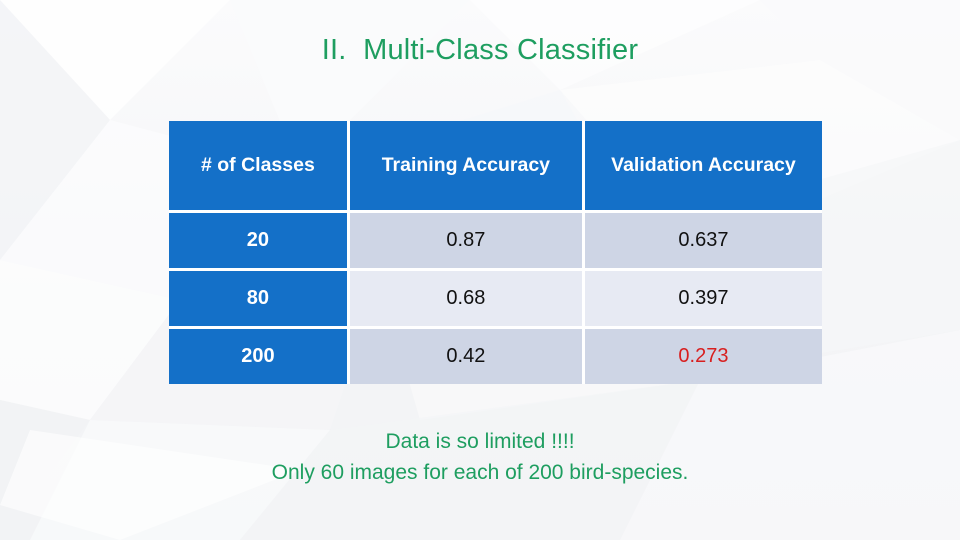 This screenshot has height=540, width=960. What do you see at coordinates (467, 300) in the screenshot?
I see `cell-training-accuracy: 0.68` at bounding box center [467, 300].